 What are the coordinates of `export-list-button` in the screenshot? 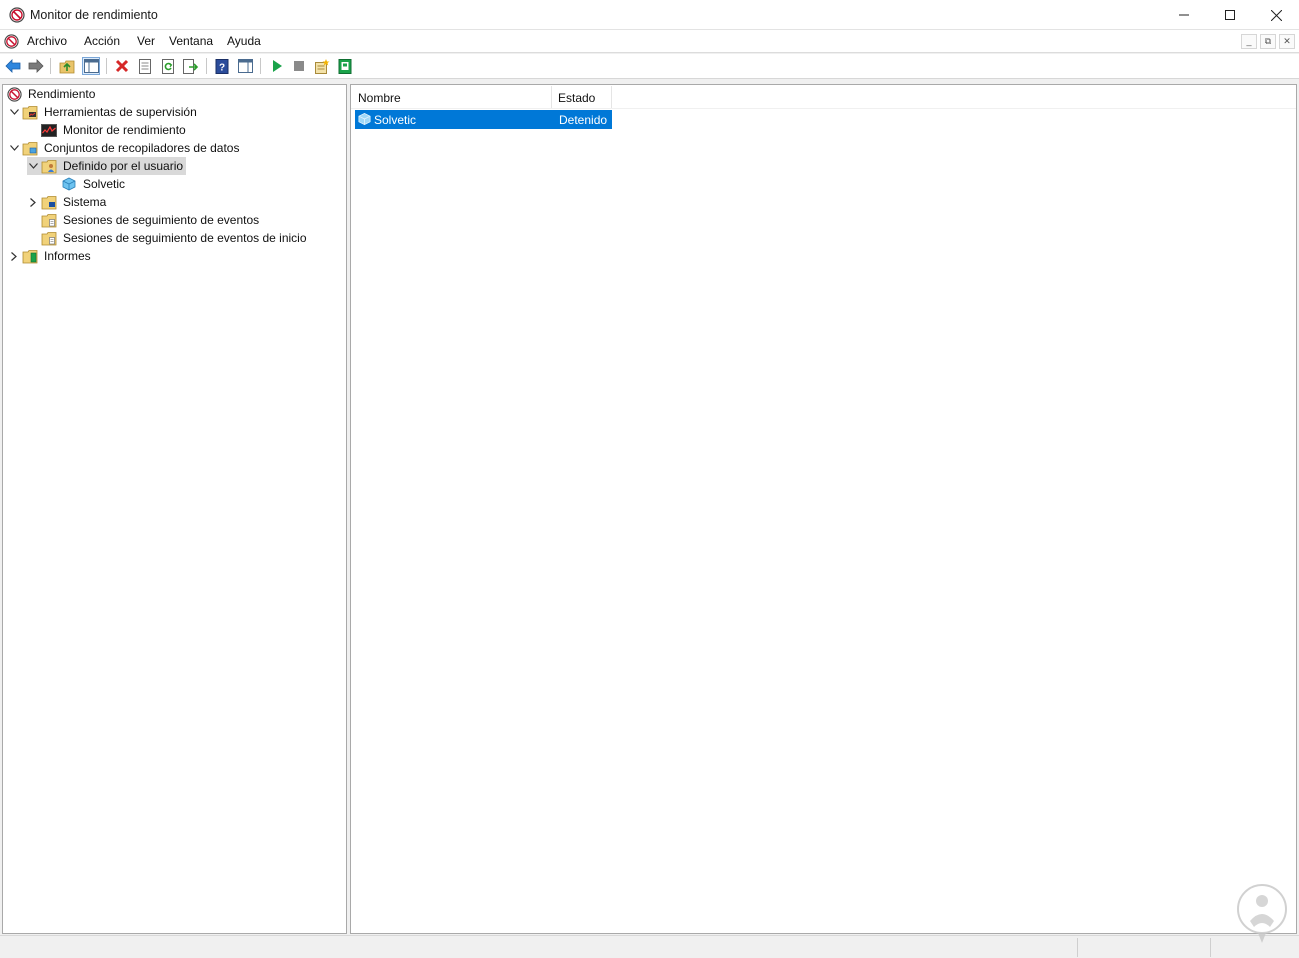 It's located at (191, 66).